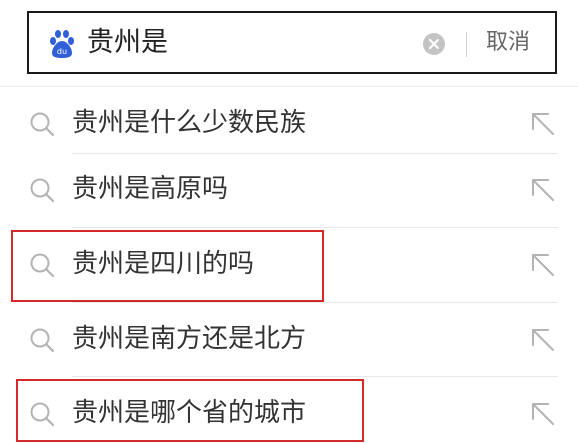 The height and width of the screenshot is (445, 578). I want to click on cancel-button: 取消, so click(508, 43).